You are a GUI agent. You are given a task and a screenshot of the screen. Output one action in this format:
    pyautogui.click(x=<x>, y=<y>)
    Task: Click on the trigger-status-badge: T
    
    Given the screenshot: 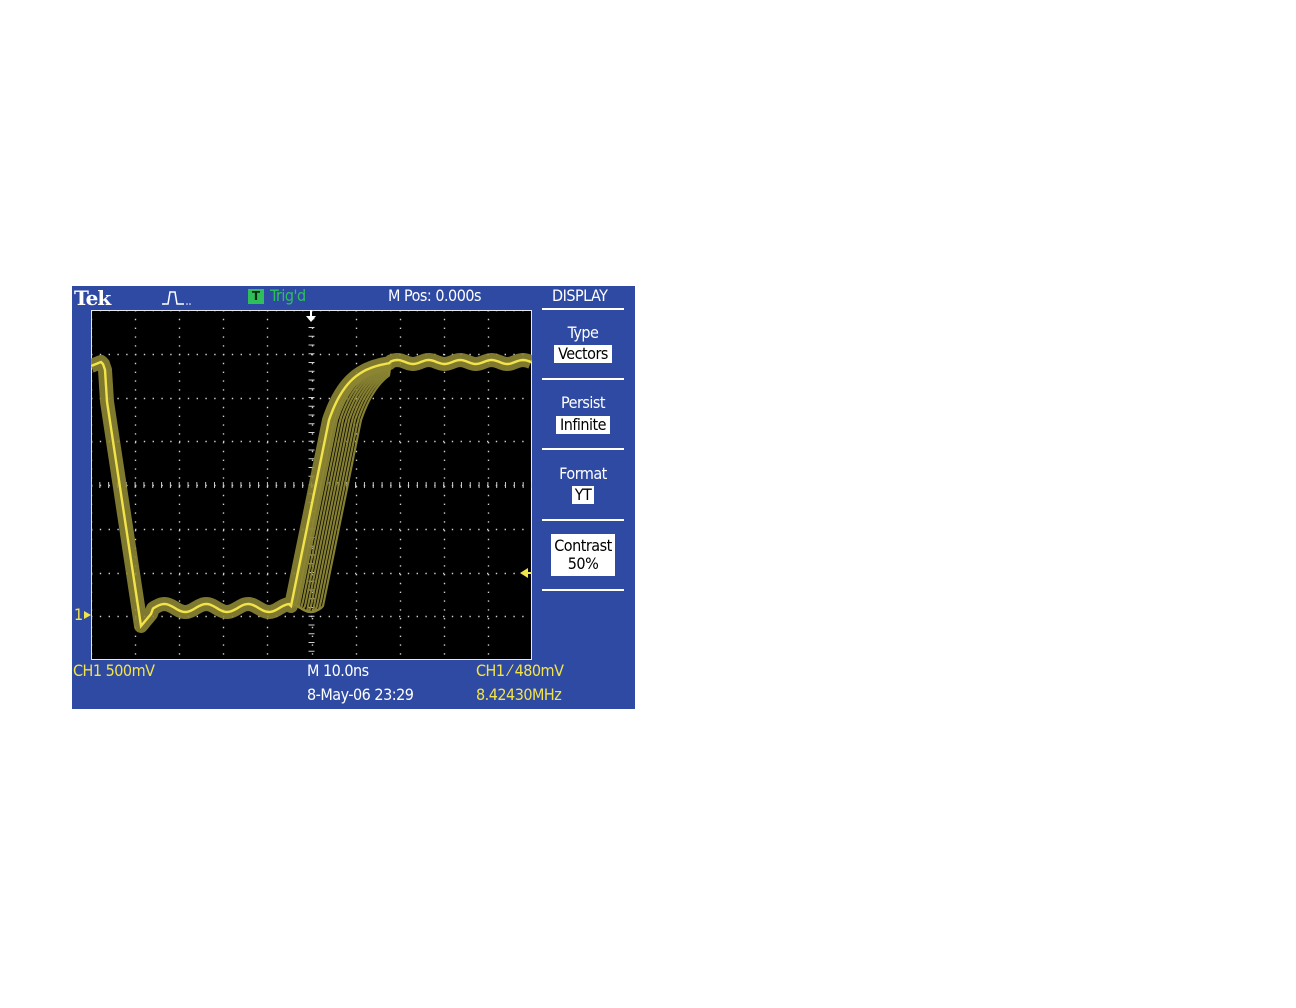 What is the action you would take?
    pyautogui.click(x=256, y=296)
    